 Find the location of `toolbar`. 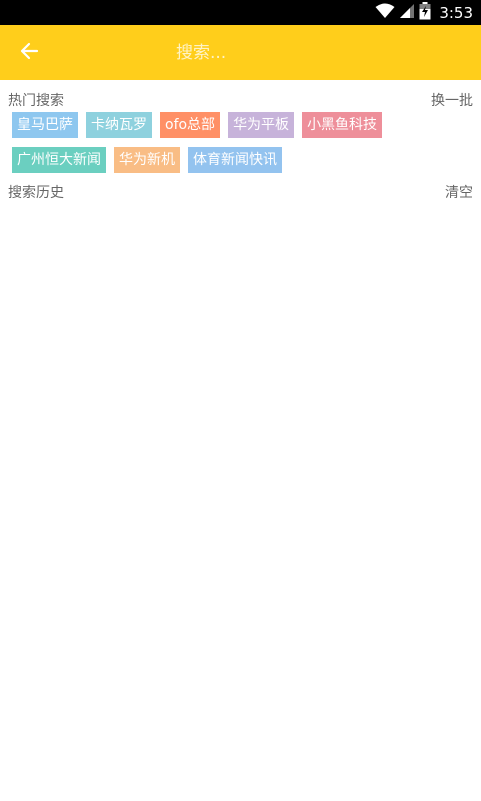

toolbar is located at coordinates (240, 52).